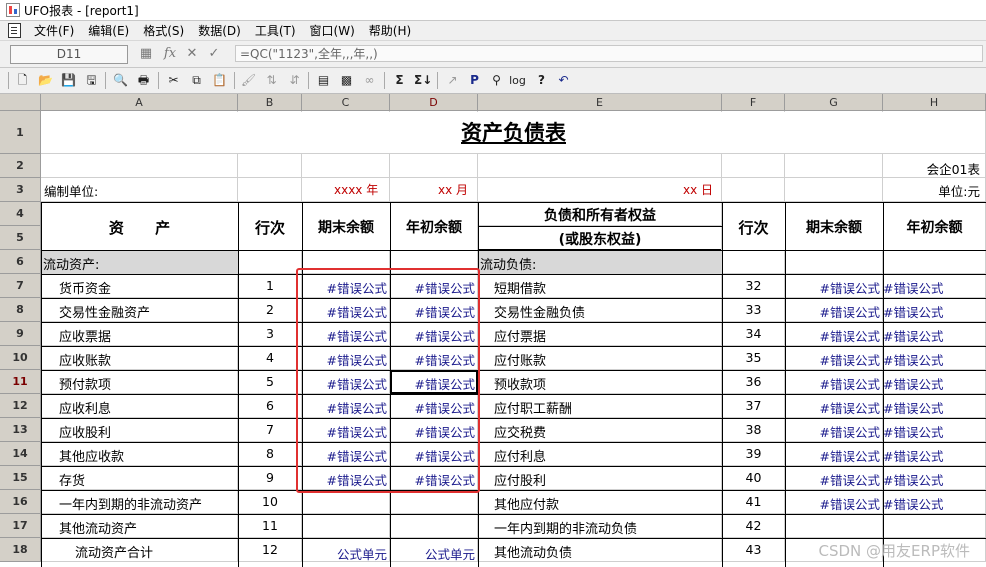 Image resolution: width=986 pixels, height=567 pixels. Describe the element at coordinates (474, 80) in the screenshot. I see `bold-p-icon: P` at that location.